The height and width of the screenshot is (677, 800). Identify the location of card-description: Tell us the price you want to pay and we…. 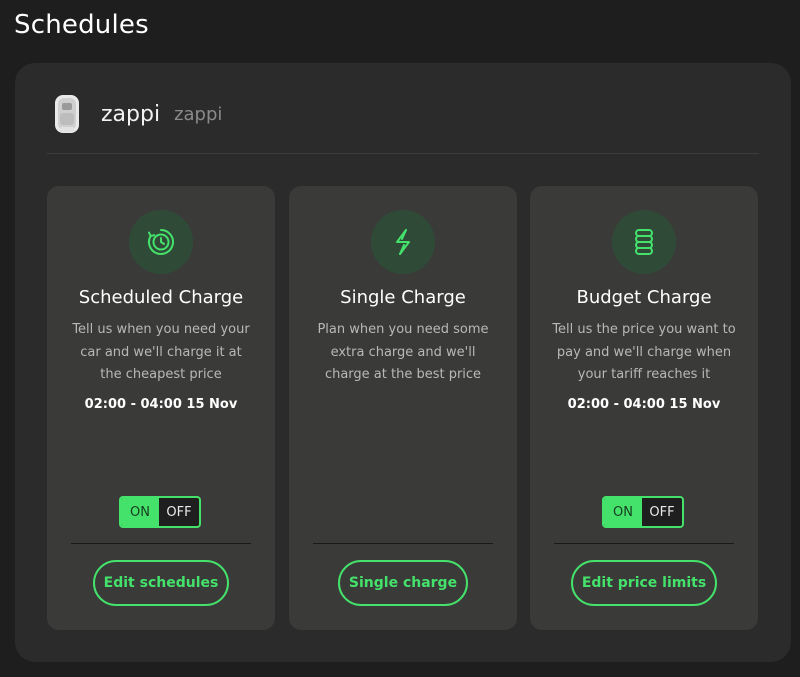
(644, 352).